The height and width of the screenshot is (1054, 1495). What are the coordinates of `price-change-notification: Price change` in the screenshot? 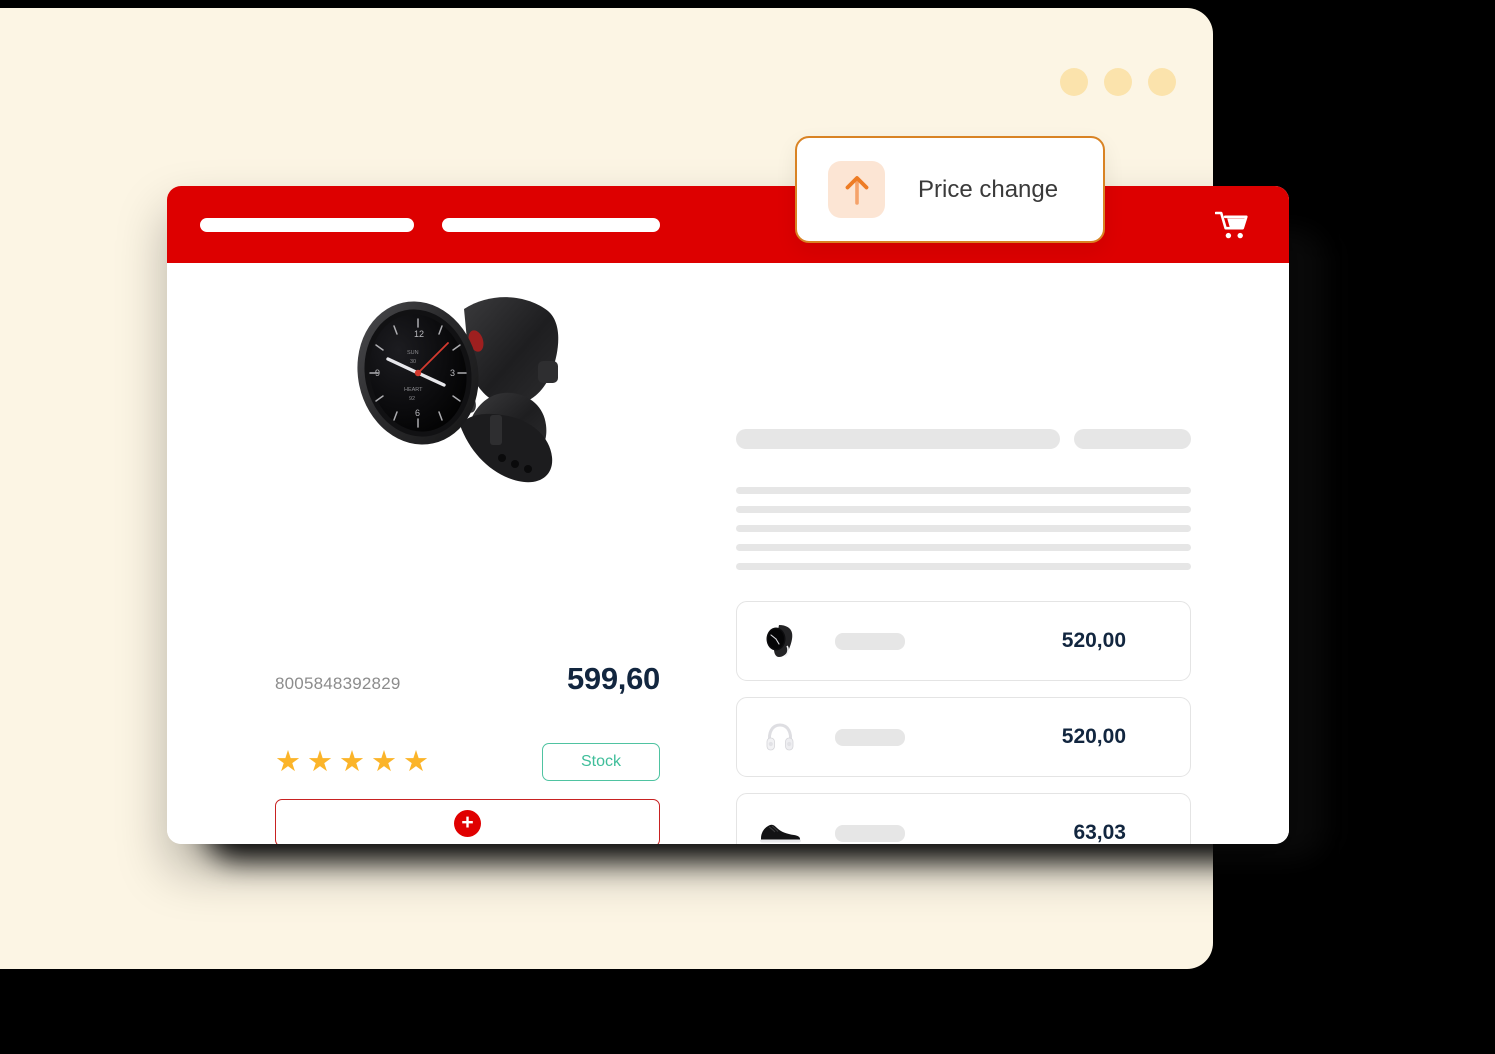 It's located at (950, 189).